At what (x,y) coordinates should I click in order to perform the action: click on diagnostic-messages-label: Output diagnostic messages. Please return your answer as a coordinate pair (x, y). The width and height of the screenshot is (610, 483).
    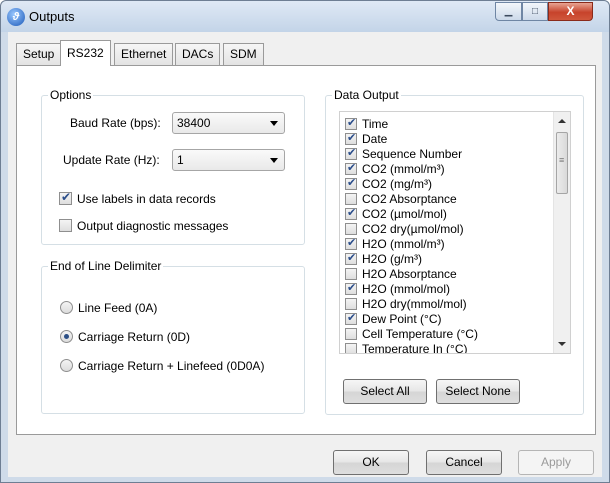
    Looking at the image, I should click on (152, 226).